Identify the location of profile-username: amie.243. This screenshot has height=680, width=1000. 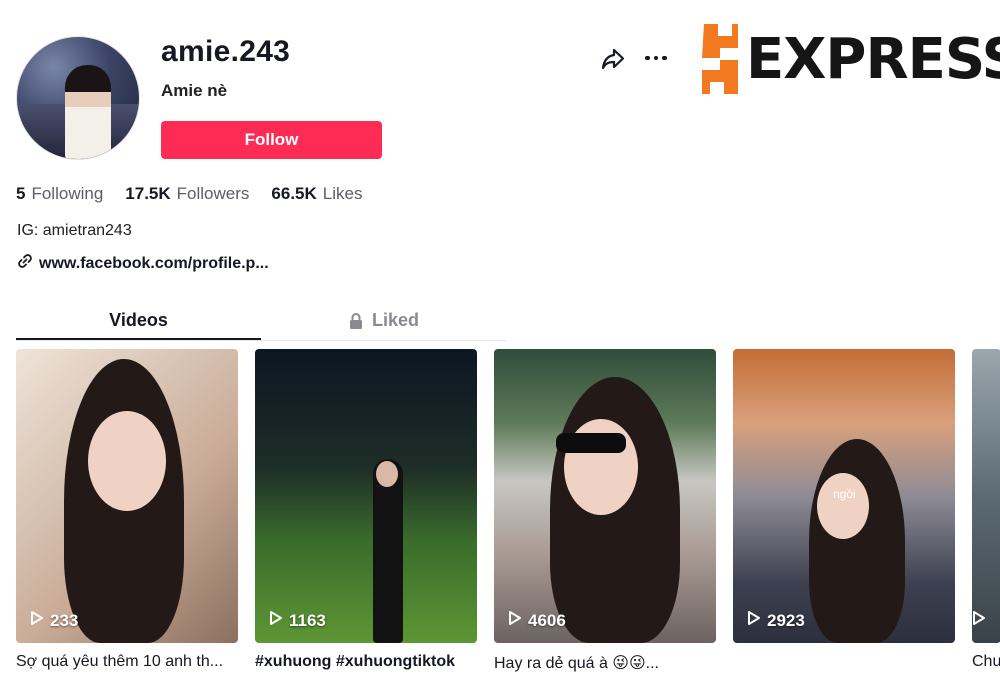
(226, 51).